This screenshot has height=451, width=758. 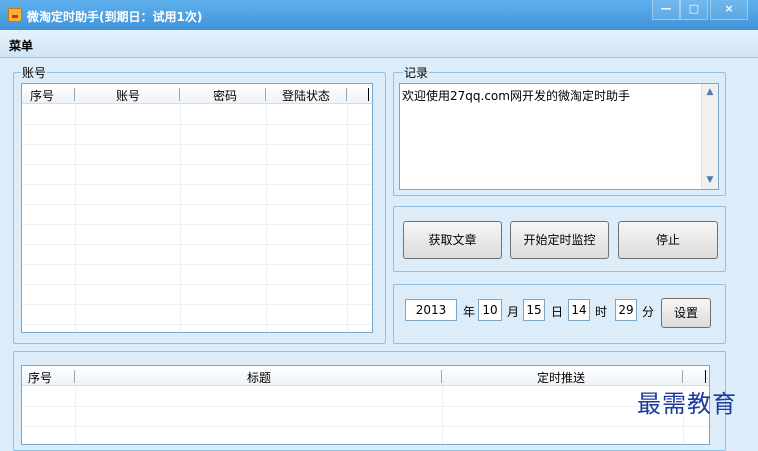 I want to click on accounts-table-header: 序号 账号 密码 登陆状态, so click(x=197, y=94).